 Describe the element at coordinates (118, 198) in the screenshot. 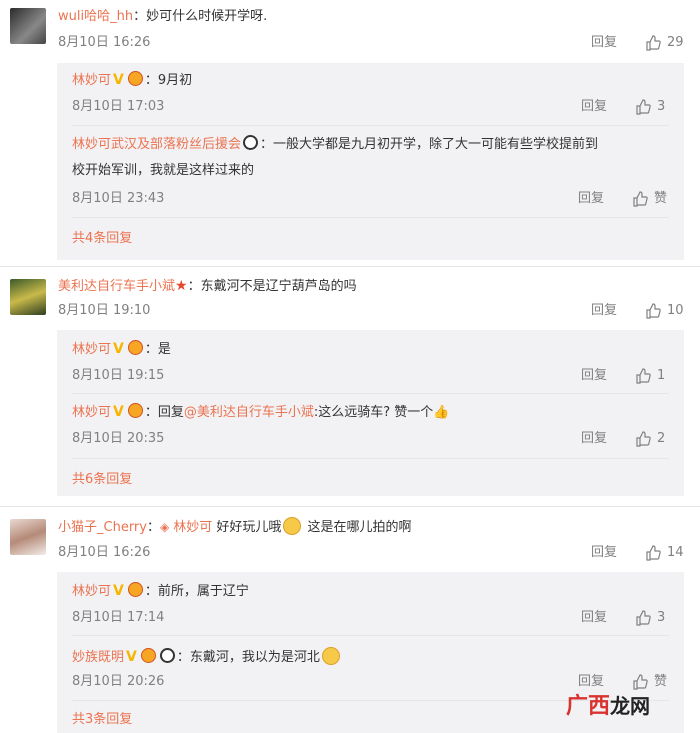

I see `timestamp: 8月10日 23:43` at that location.